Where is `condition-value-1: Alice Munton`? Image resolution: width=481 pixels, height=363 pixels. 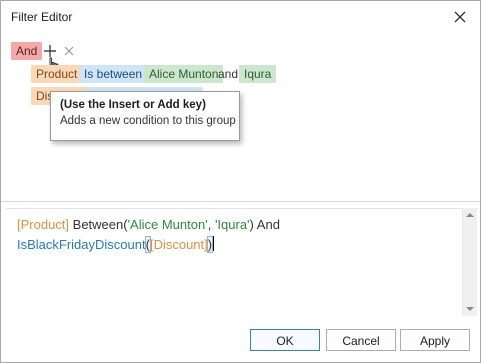 condition-value-1: Alice Munton is located at coordinates (184, 74).